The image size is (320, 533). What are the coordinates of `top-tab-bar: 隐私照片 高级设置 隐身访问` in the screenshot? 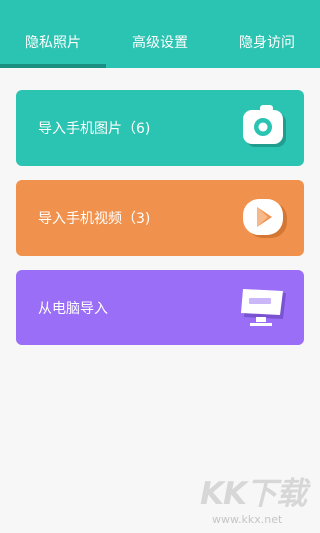 It's located at (160, 34).